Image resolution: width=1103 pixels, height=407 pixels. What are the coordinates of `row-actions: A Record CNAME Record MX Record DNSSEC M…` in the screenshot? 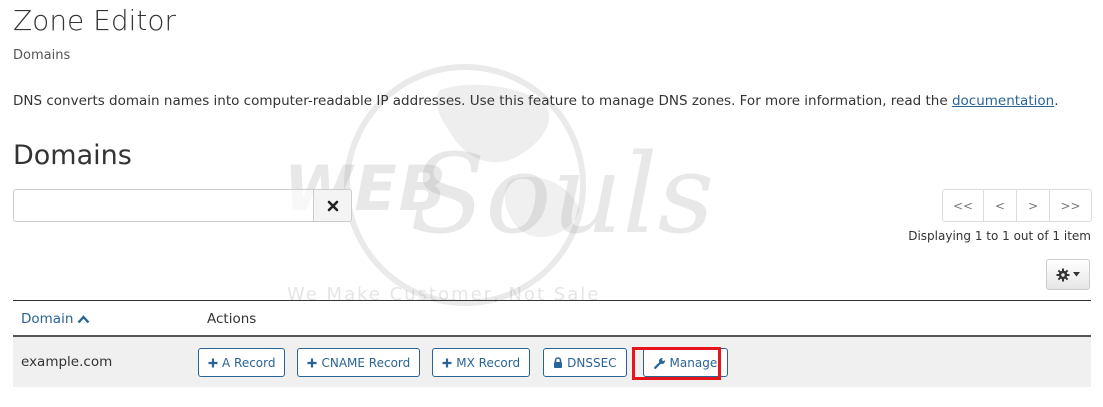 It's located at (463, 362).